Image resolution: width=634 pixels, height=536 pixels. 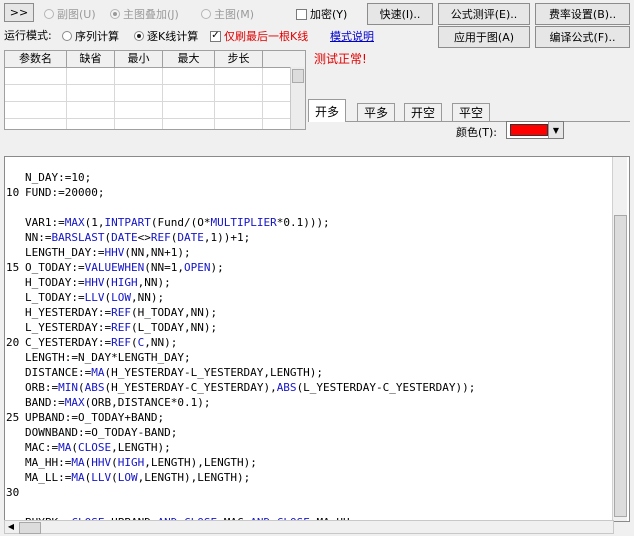 What do you see at coordinates (19, 12) in the screenshot?
I see `expand-button: >>` at bounding box center [19, 12].